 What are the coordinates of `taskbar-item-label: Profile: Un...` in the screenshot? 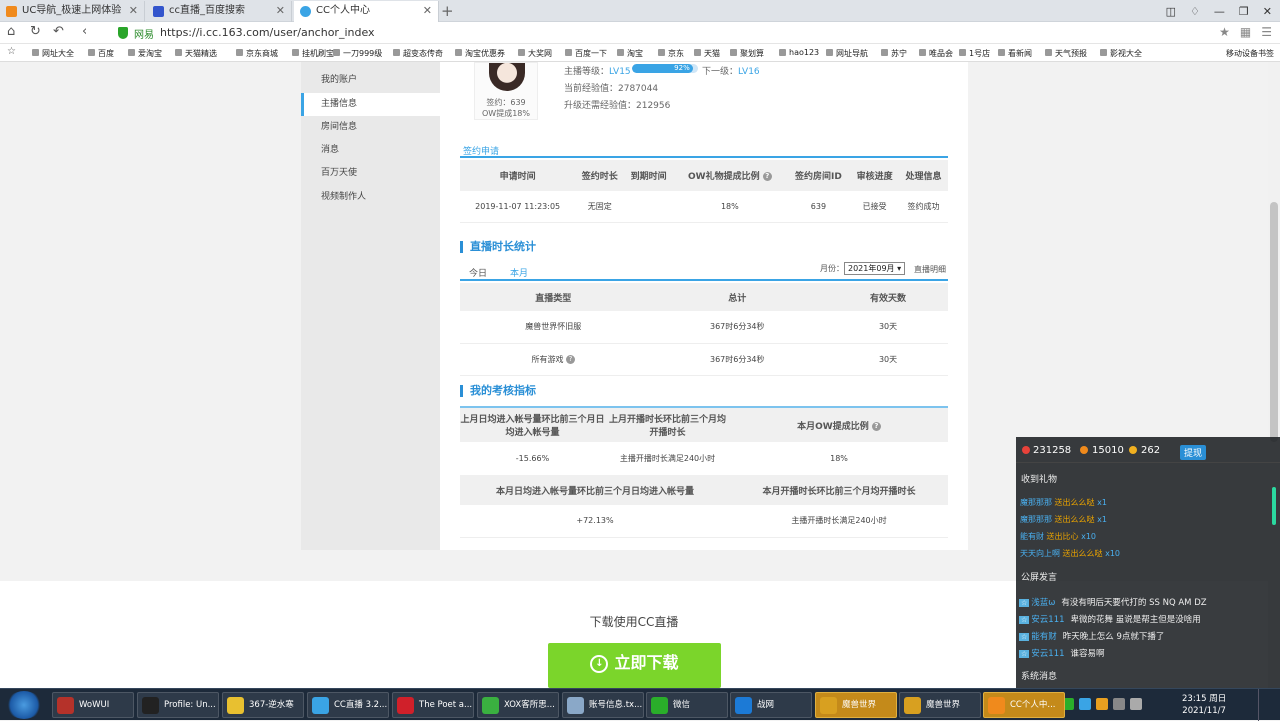 It's located at (190, 705).